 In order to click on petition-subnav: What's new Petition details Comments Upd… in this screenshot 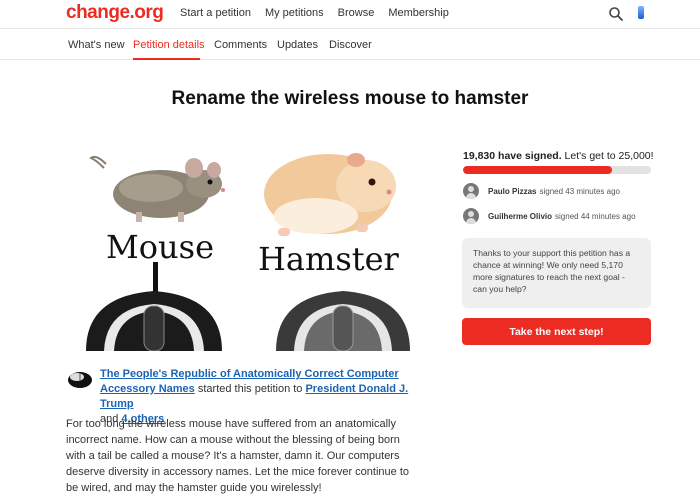, I will do `click(350, 44)`.